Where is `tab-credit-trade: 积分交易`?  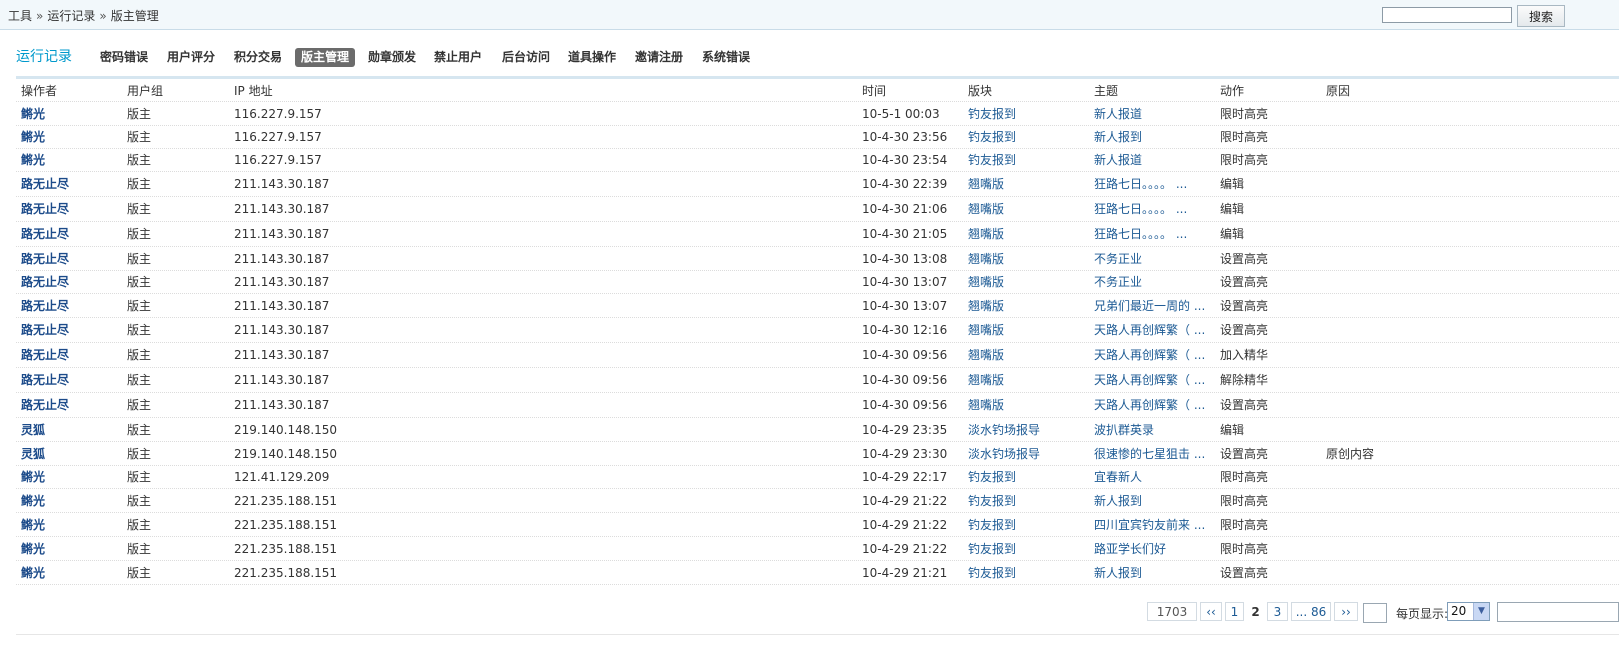 tab-credit-trade: 积分交易 is located at coordinates (258, 57).